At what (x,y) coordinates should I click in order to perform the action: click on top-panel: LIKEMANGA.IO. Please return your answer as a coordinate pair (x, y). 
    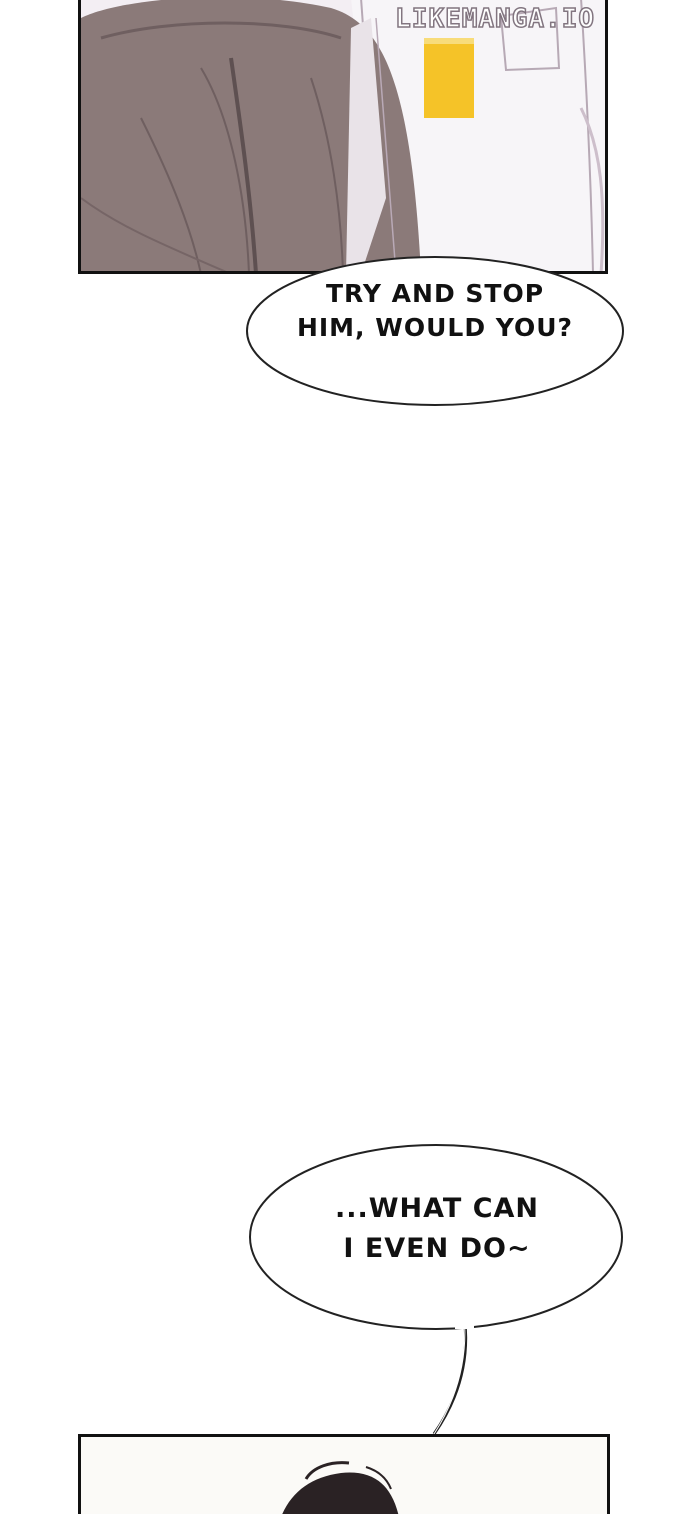
    Looking at the image, I should click on (343, 137).